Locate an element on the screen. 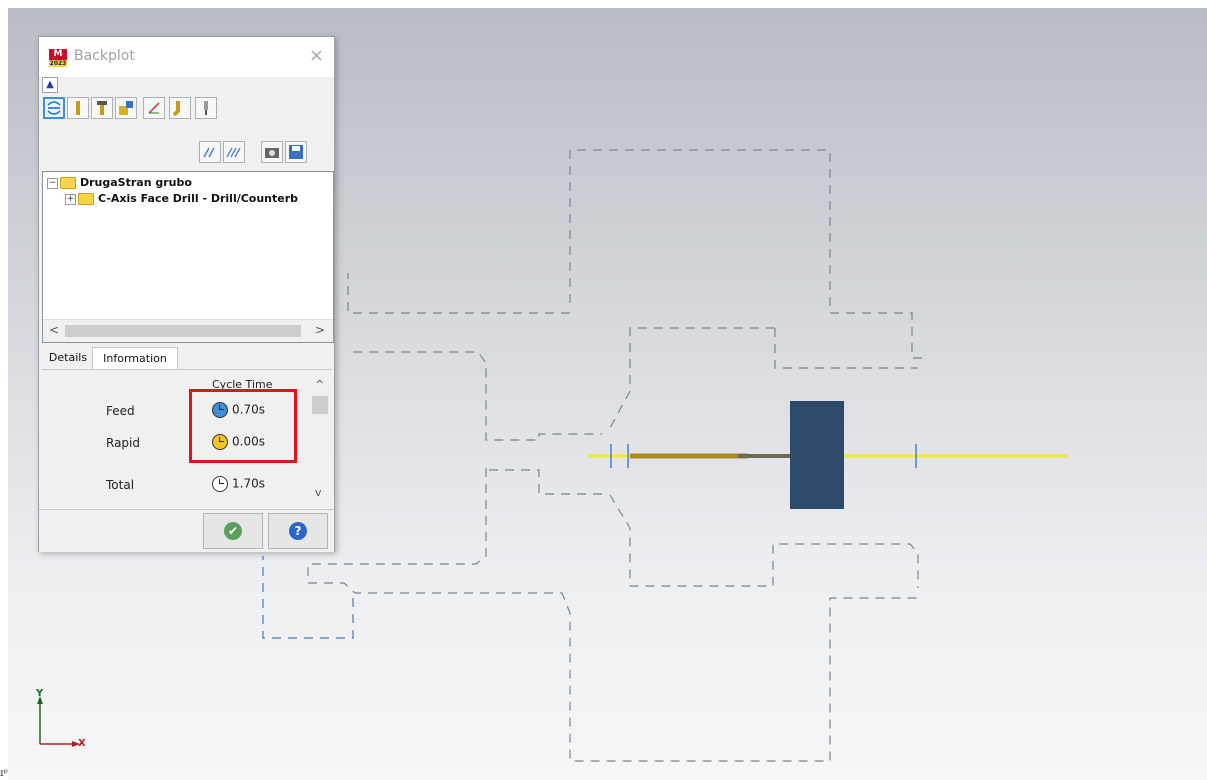 The height and width of the screenshot is (780, 1207). part-outline-left-body is located at coordinates (477, 396).